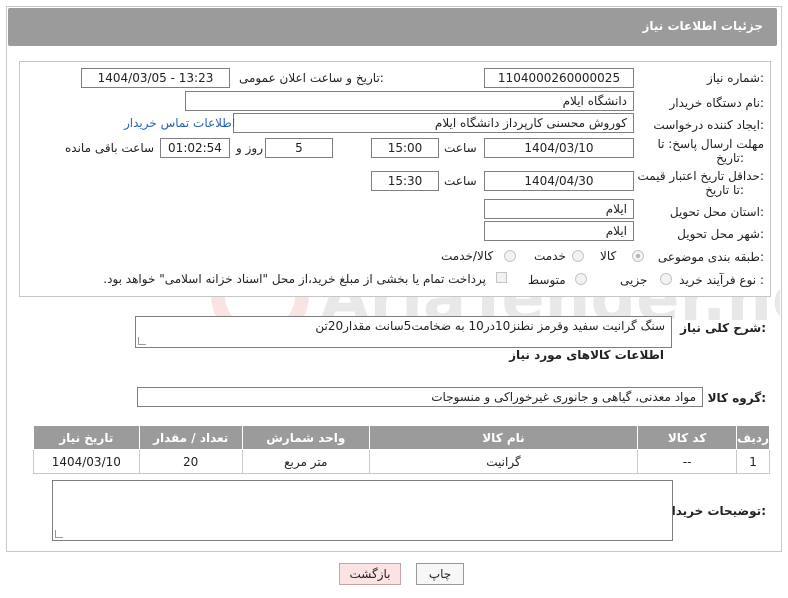 The width and height of the screenshot is (788, 598). What do you see at coordinates (710, 257) in the screenshot?
I see `category-label: طبقه بندی موضوعی:` at bounding box center [710, 257].